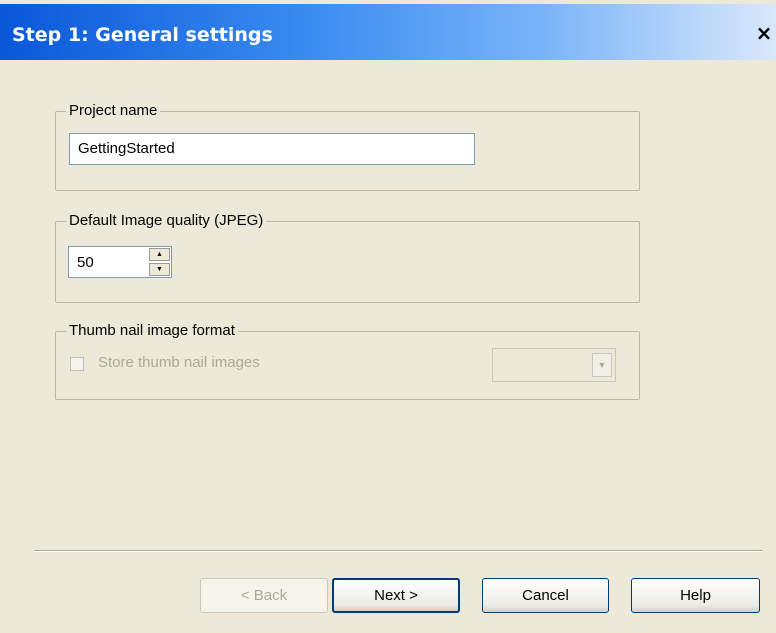 The height and width of the screenshot is (633, 776). I want to click on help-button: Help, so click(695, 595).